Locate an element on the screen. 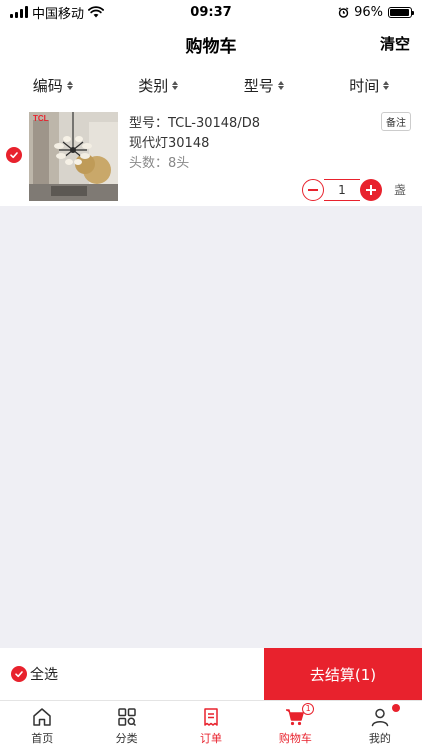 This screenshot has height=750, width=422. sort-by-time: 时间 is located at coordinates (369, 85).